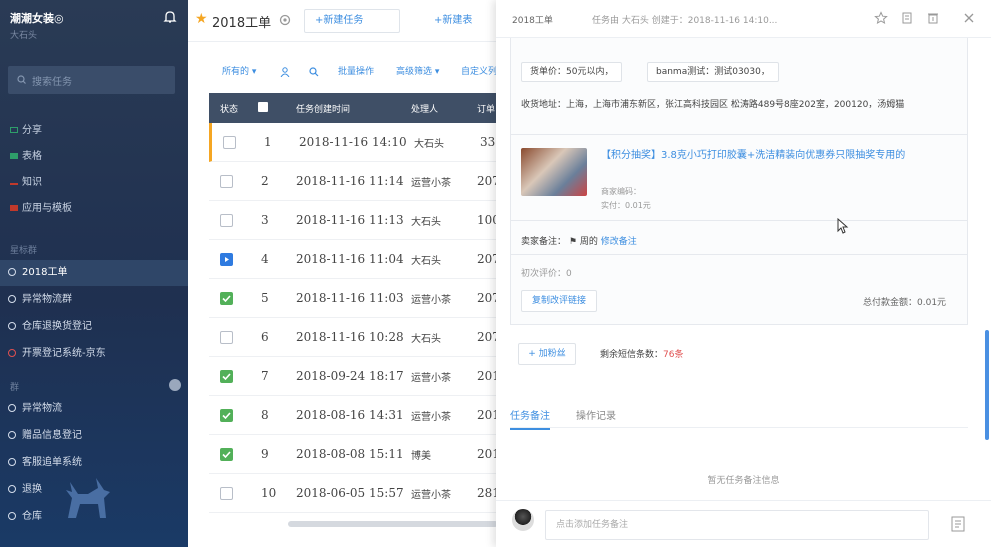 The width and height of the screenshot is (991, 547). Describe the element at coordinates (14, 182) in the screenshot. I see `knowledge-icon` at that location.